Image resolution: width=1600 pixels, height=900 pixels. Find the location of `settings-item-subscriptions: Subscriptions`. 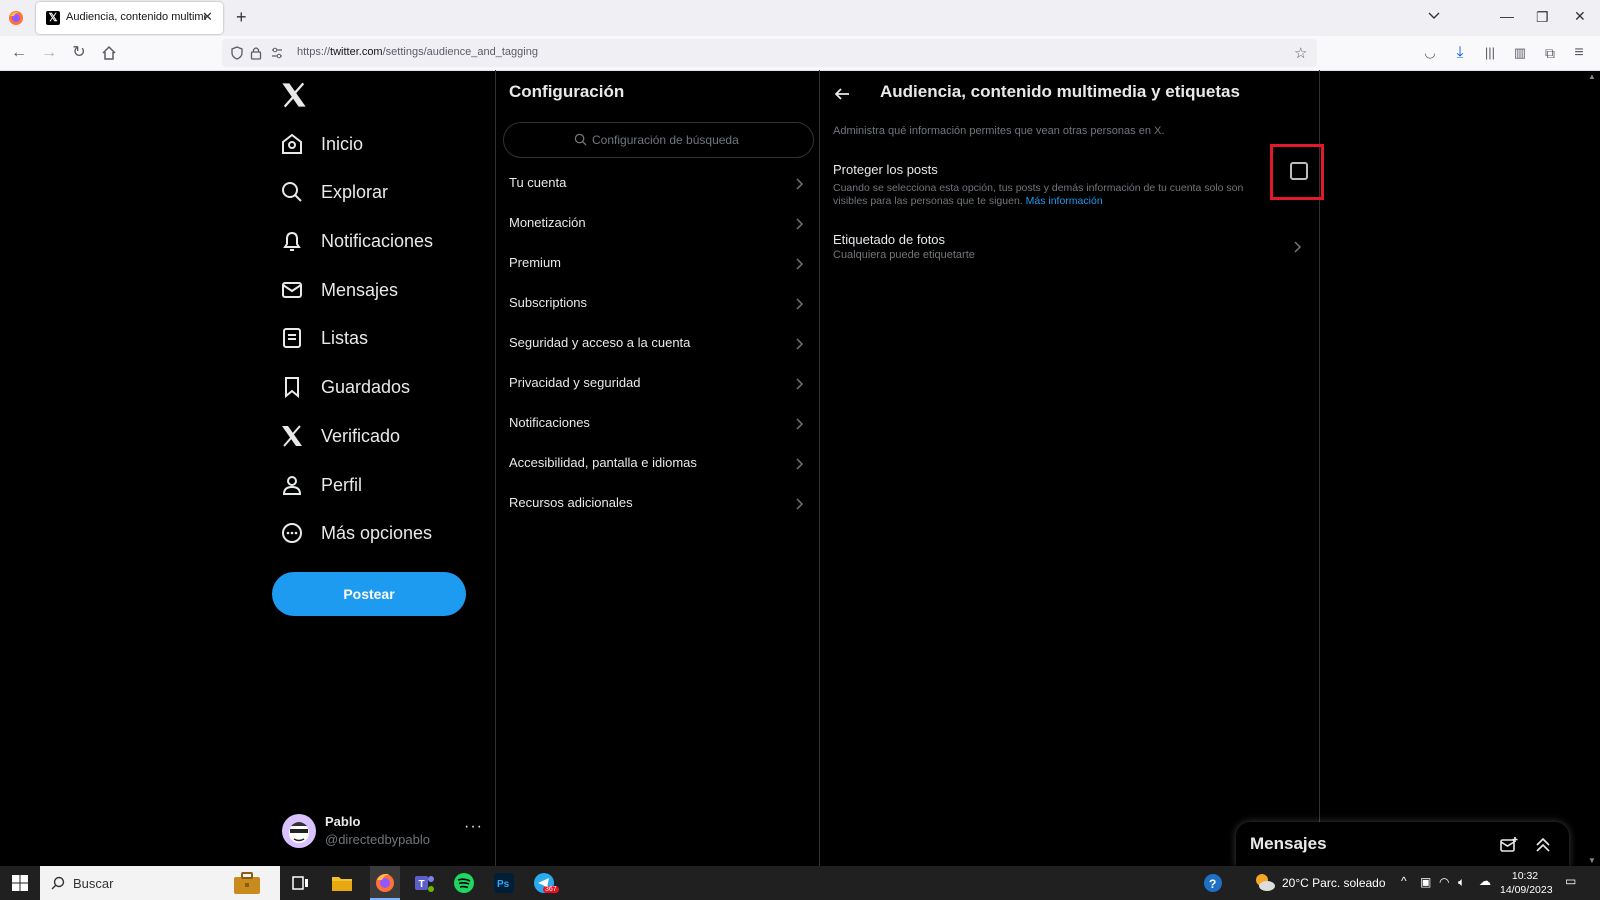

settings-item-subscriptions: Subscriptions is located at coordinates (655, 304).